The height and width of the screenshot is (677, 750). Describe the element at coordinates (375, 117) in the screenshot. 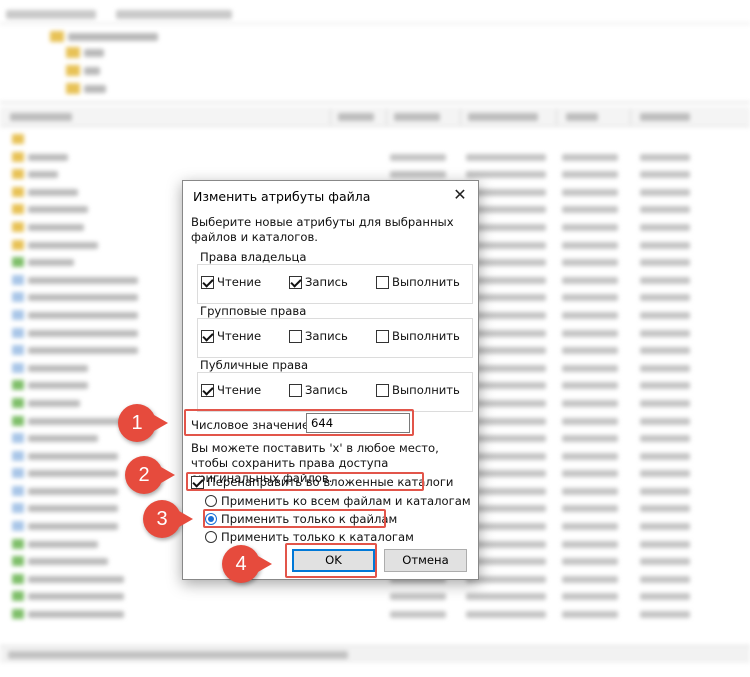

I see `background-column-header` at that location.